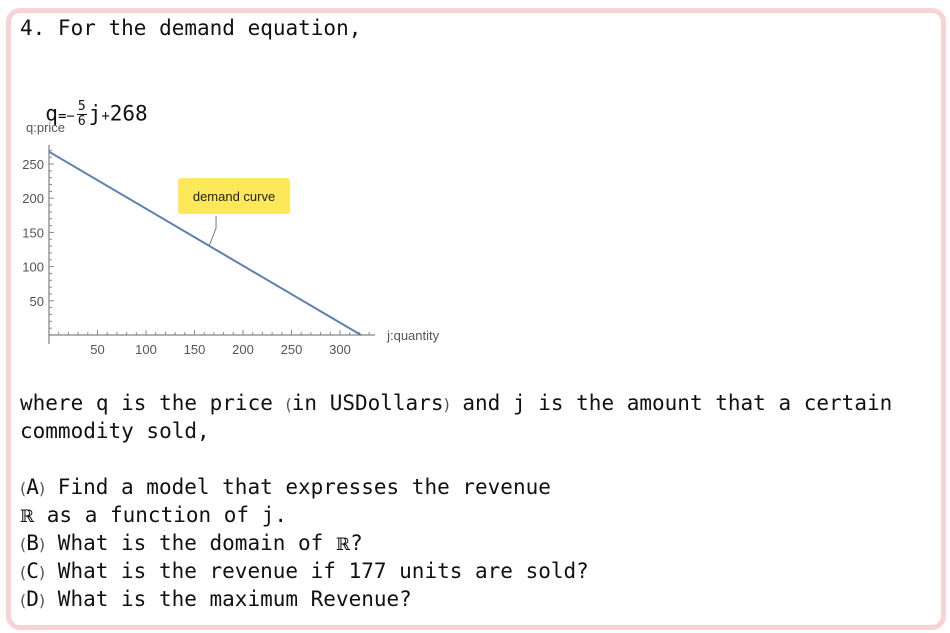 This screenshot has width=950, height=633. I want to click on y-axis-label: q:price, so click(45, 127).